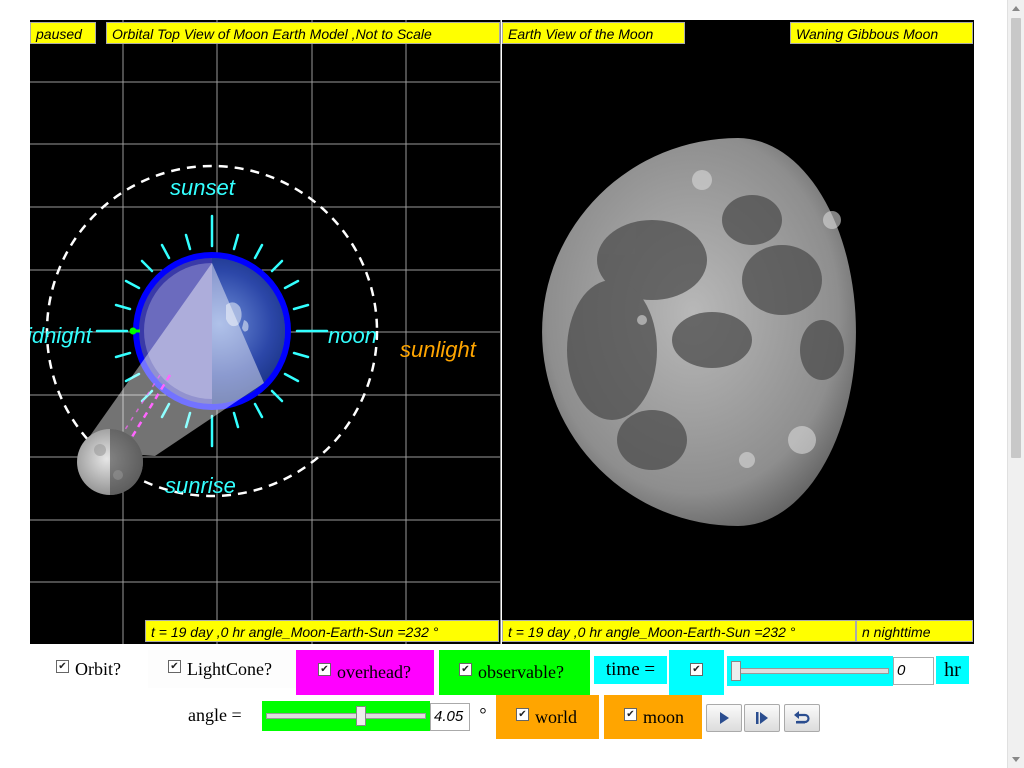 This screenshot has height=768, width=1024. I want to click on orbit-toggle: ✔ Orbit?, so click(98, 669).